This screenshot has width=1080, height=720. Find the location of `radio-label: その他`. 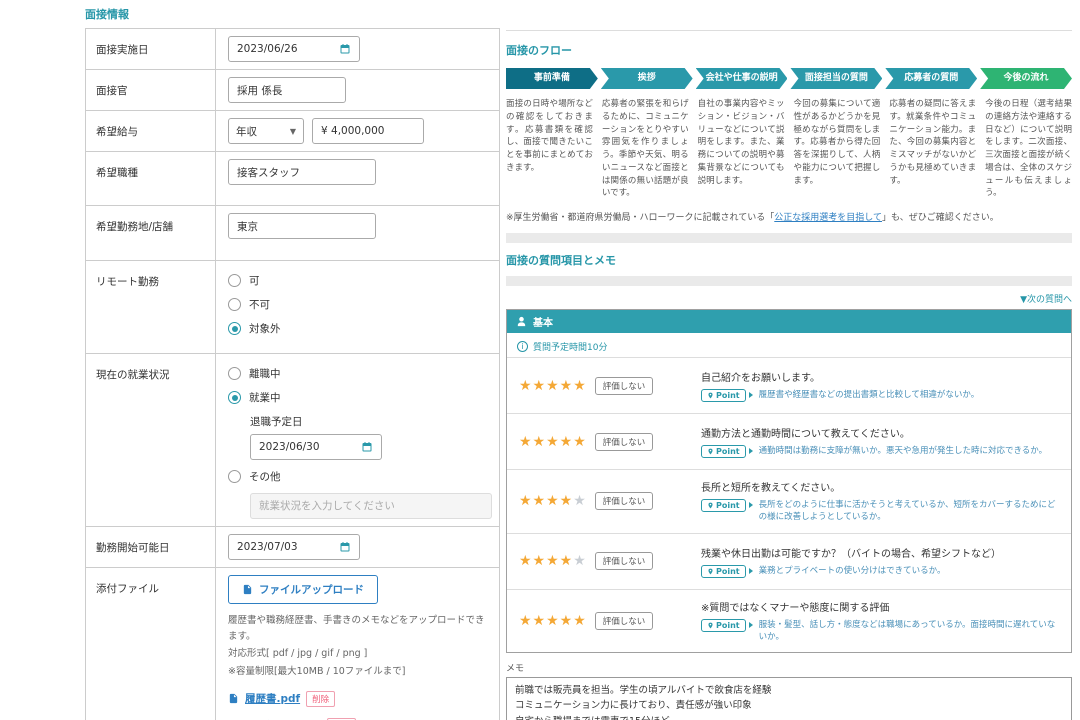

radio-label: その他 is located at coordinates (265, 477).